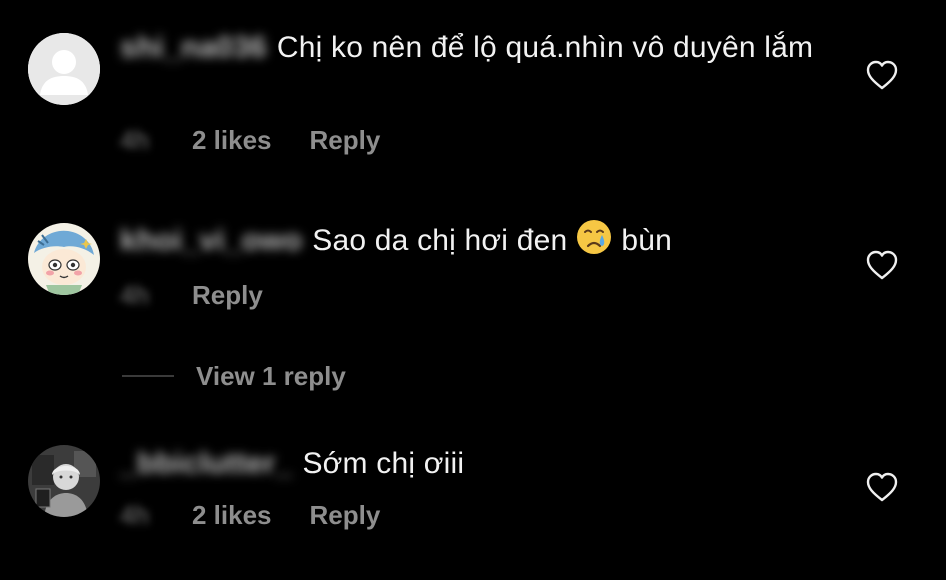 The width and height of the screenshot is (946, 580). Describe the element at coordinates (383, 463) in the screenshot. I see `comment-text: Sớm chị ơiii` at that location.